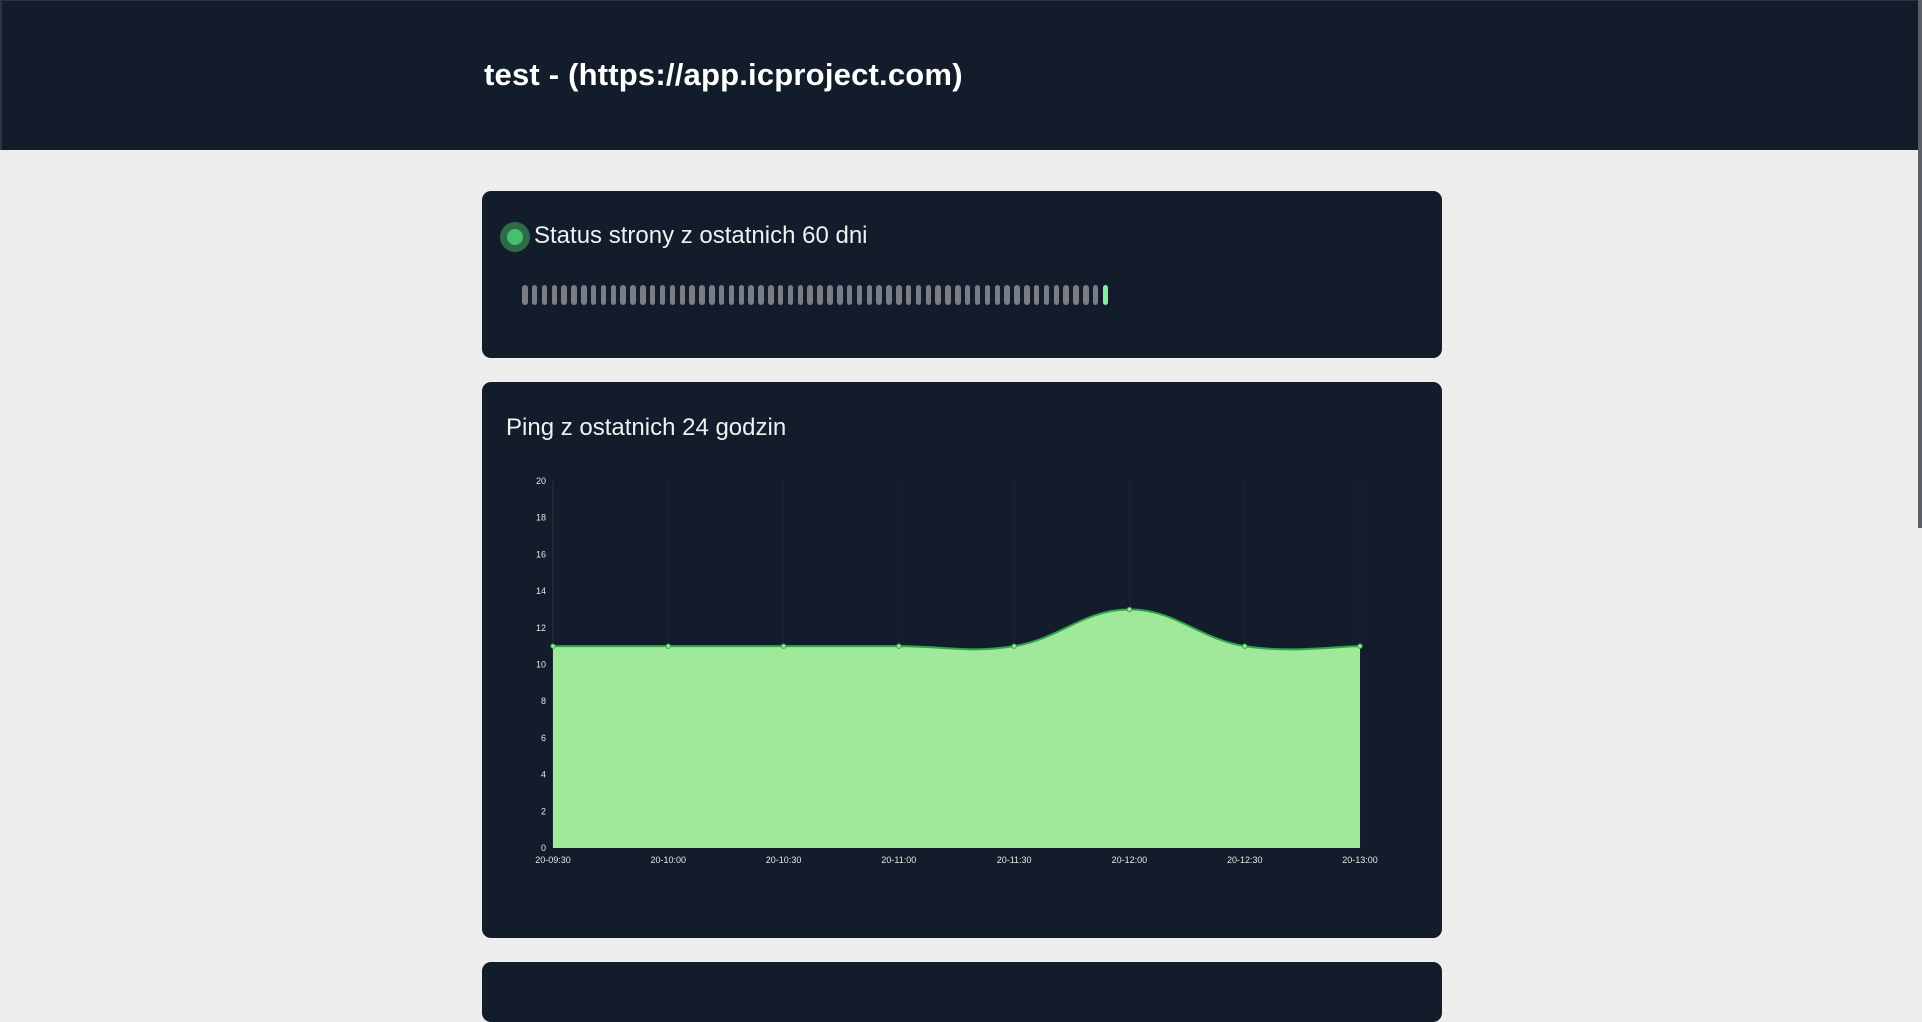  I want to click on scrollbar-thumb, so click(1920, 264).